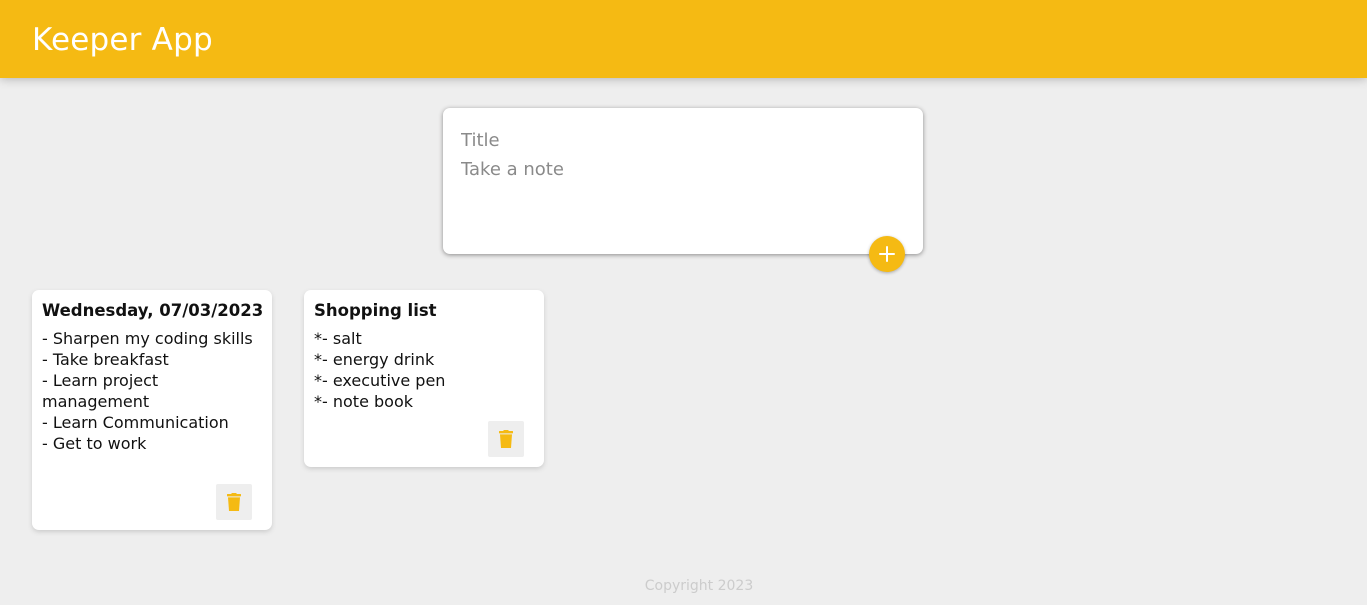  I want to click on app-header: Keeper App, so click(683, 39).